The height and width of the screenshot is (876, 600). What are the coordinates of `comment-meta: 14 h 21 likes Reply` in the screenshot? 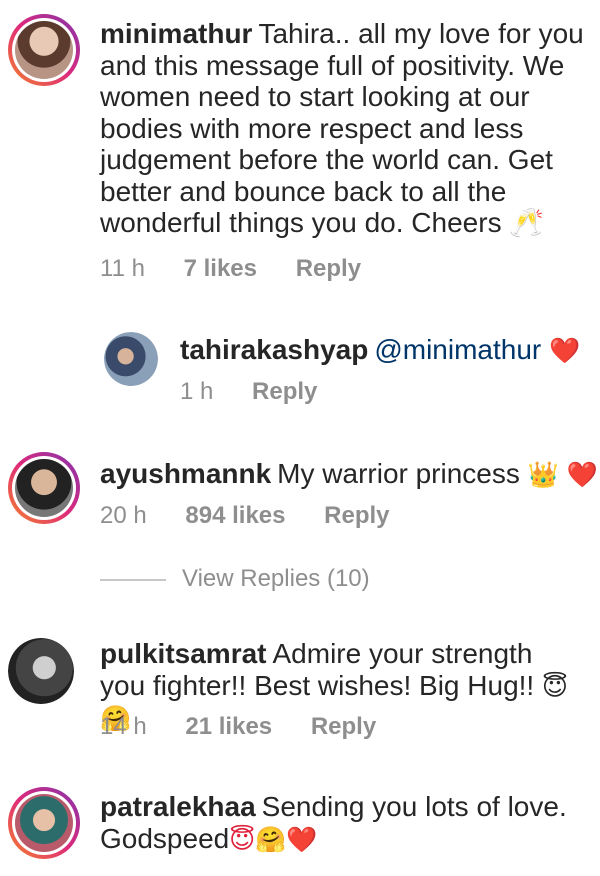 It's located at (254, 727).